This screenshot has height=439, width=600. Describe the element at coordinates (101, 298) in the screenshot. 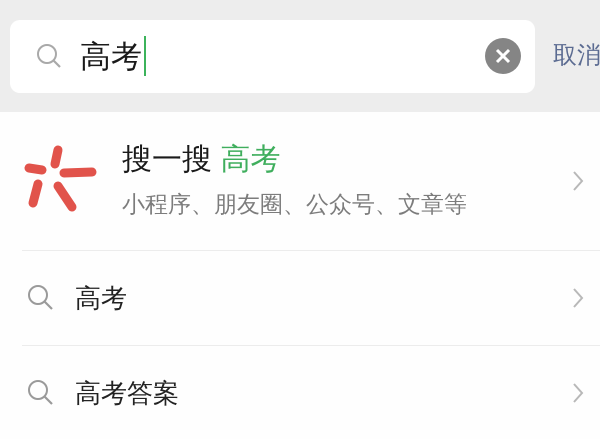

I see `suggestion-text: 高考` at that location.